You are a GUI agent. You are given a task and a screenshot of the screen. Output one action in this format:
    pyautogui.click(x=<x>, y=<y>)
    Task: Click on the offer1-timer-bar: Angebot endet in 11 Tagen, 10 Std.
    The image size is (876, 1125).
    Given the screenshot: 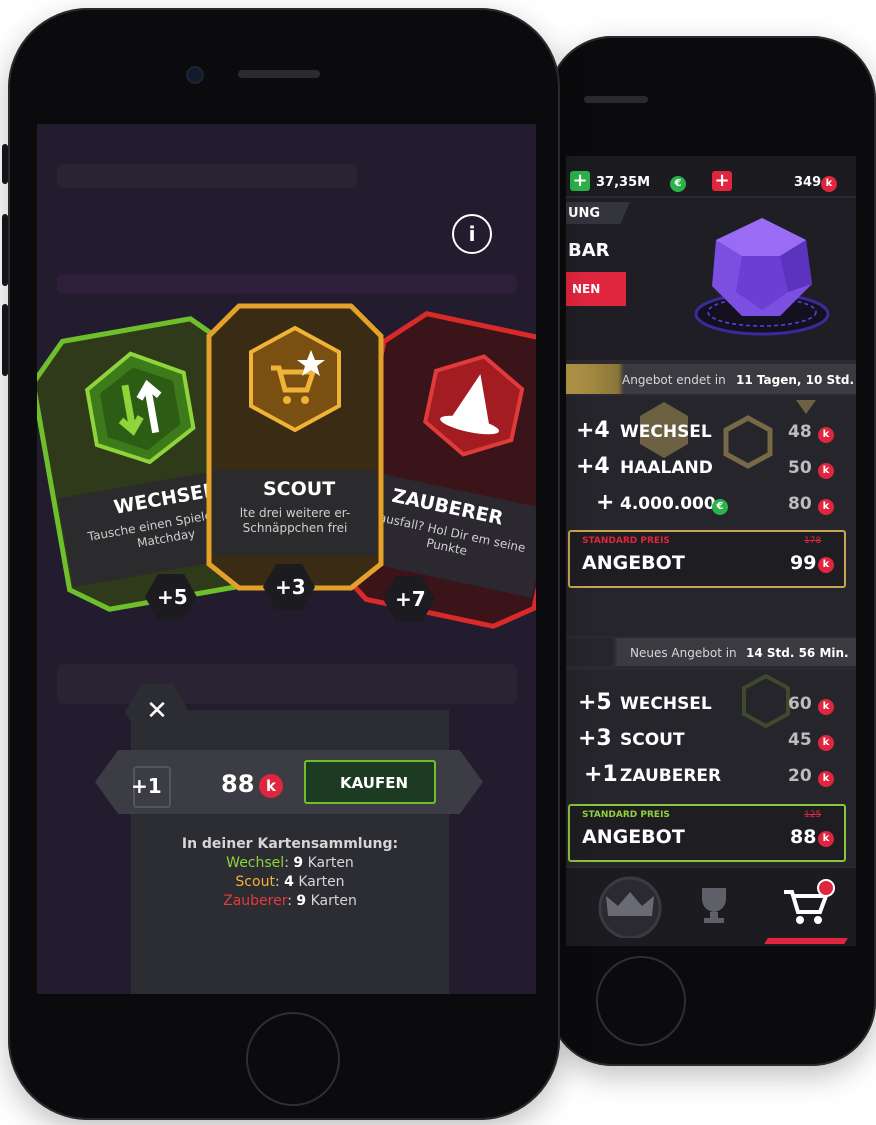 What is the action you would take?
    pyautogui.click(x=711, y=379)
    